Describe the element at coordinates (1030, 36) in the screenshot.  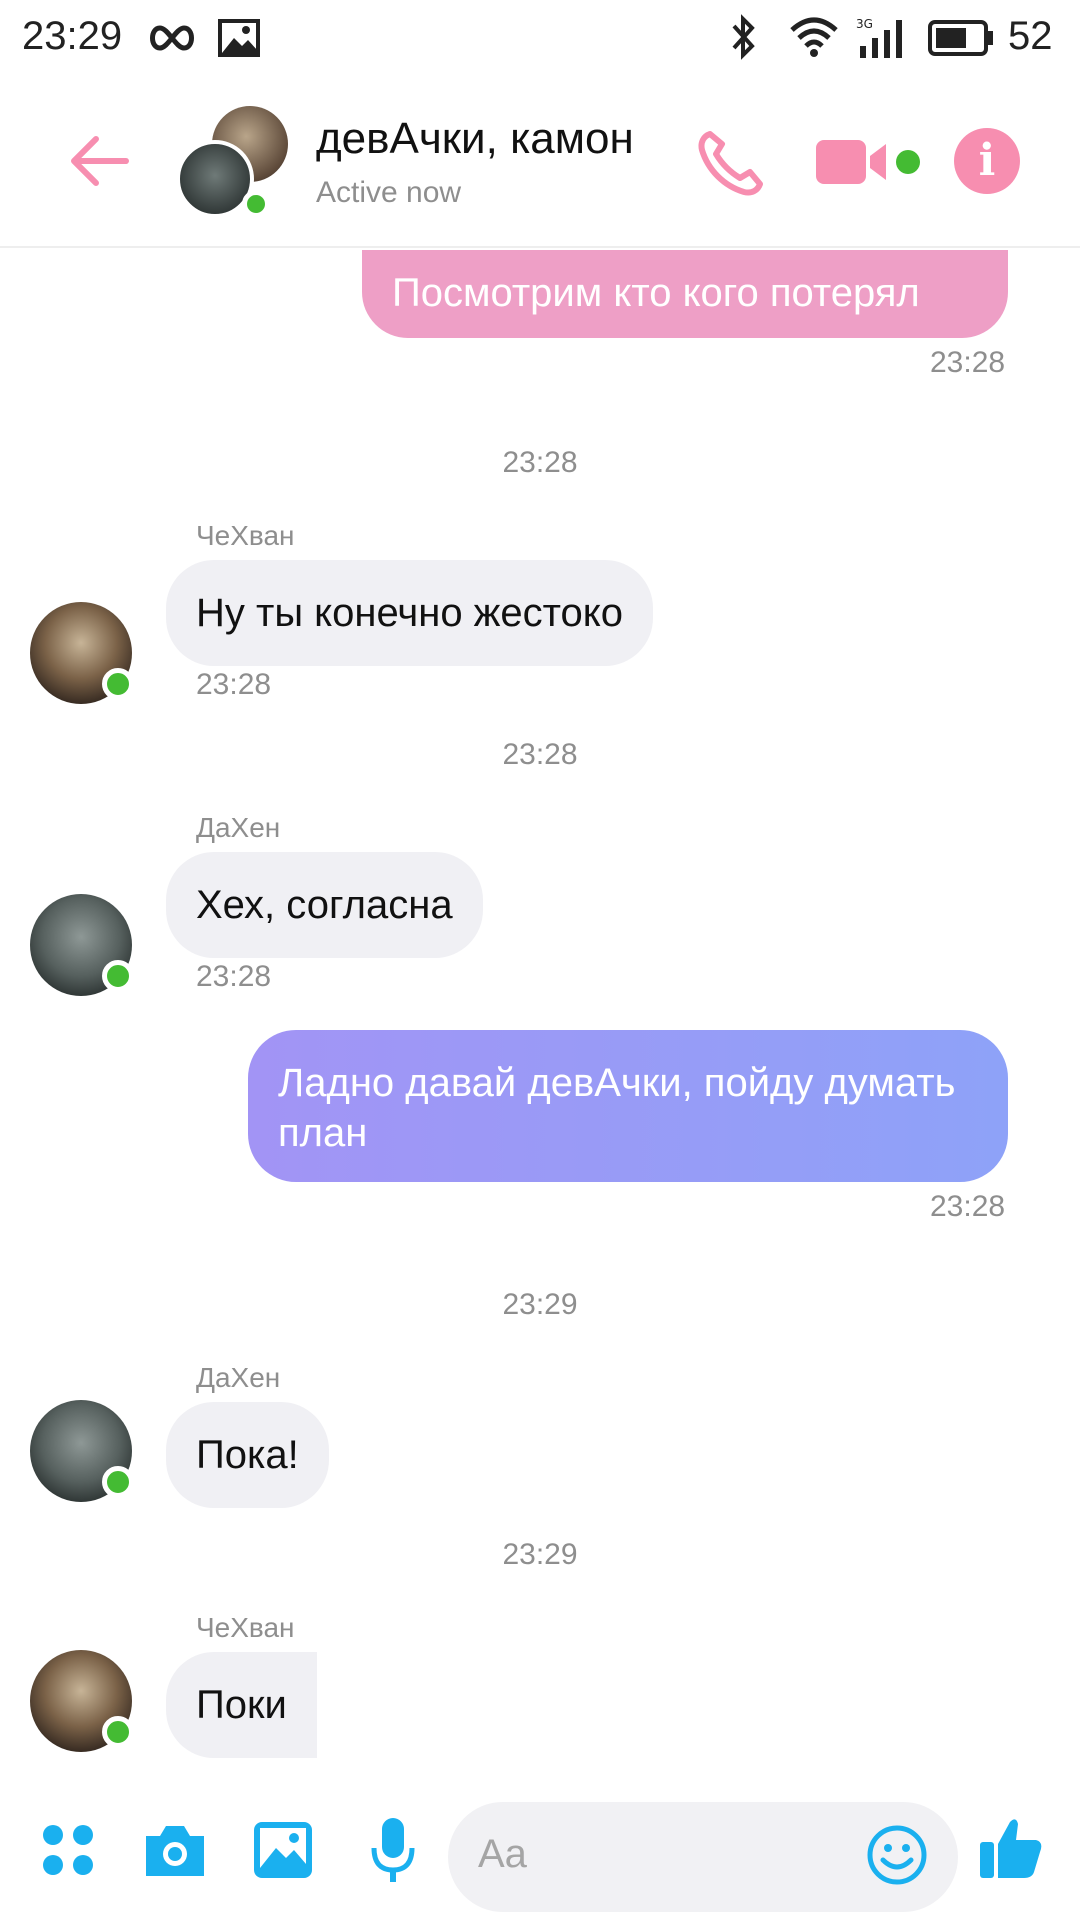
I see `battery-level: 52` at that location.